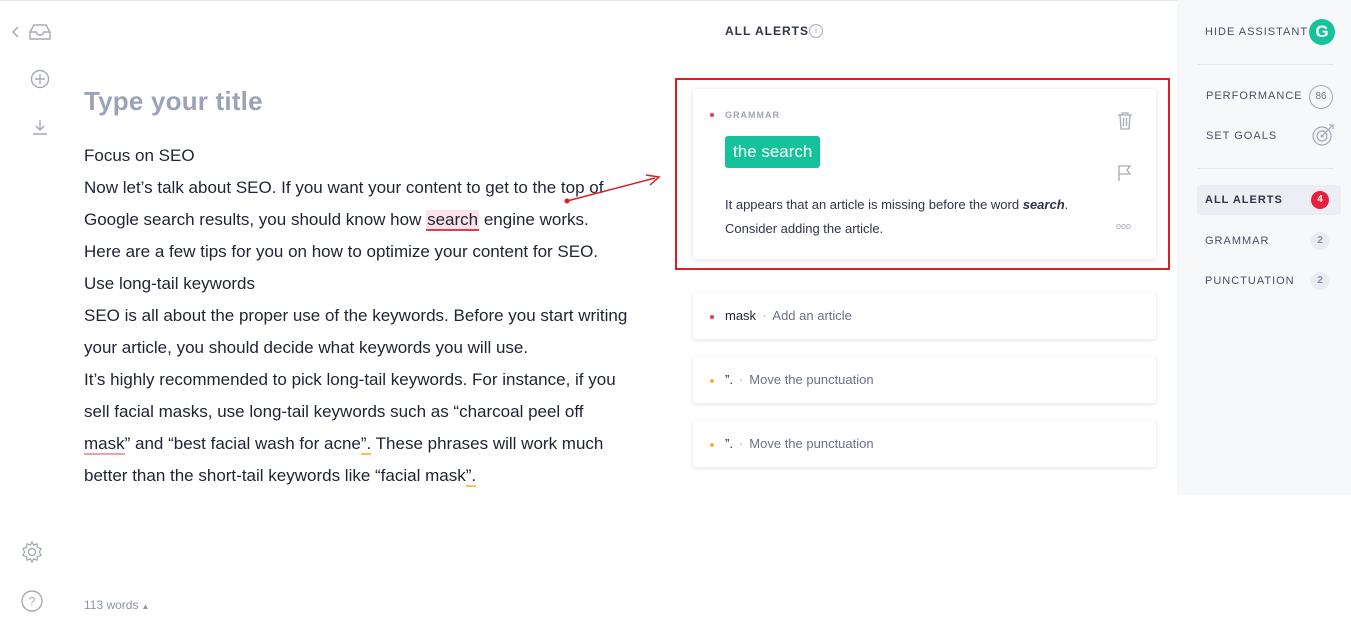 The height and width of the screenshot is (618, 1351). I want to click on nav-item-punctuation: PUNCTUATION, so click(1250, 281).